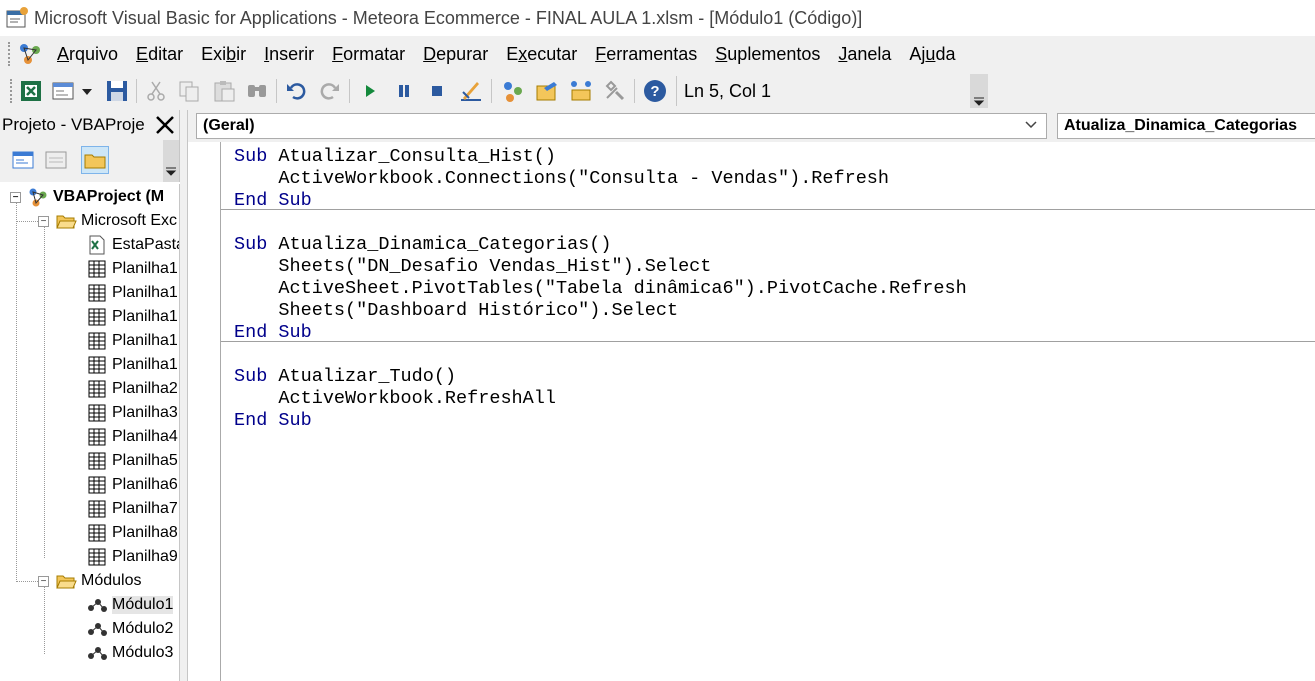 The height and width of the screenshot is (681, 1315). I want to click on tree-folder-modules: − Módulos, so click(89, 581).